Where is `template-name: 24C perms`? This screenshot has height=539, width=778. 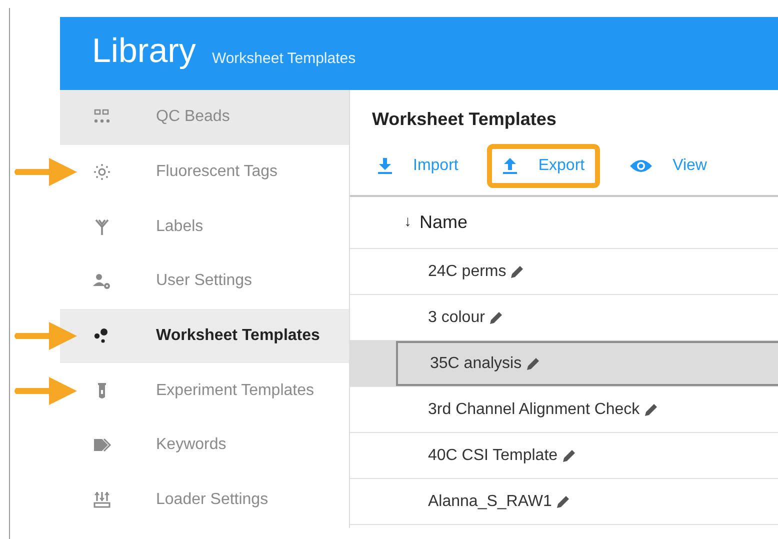
template-name: 24C perms is located at coordinates (467, 272).